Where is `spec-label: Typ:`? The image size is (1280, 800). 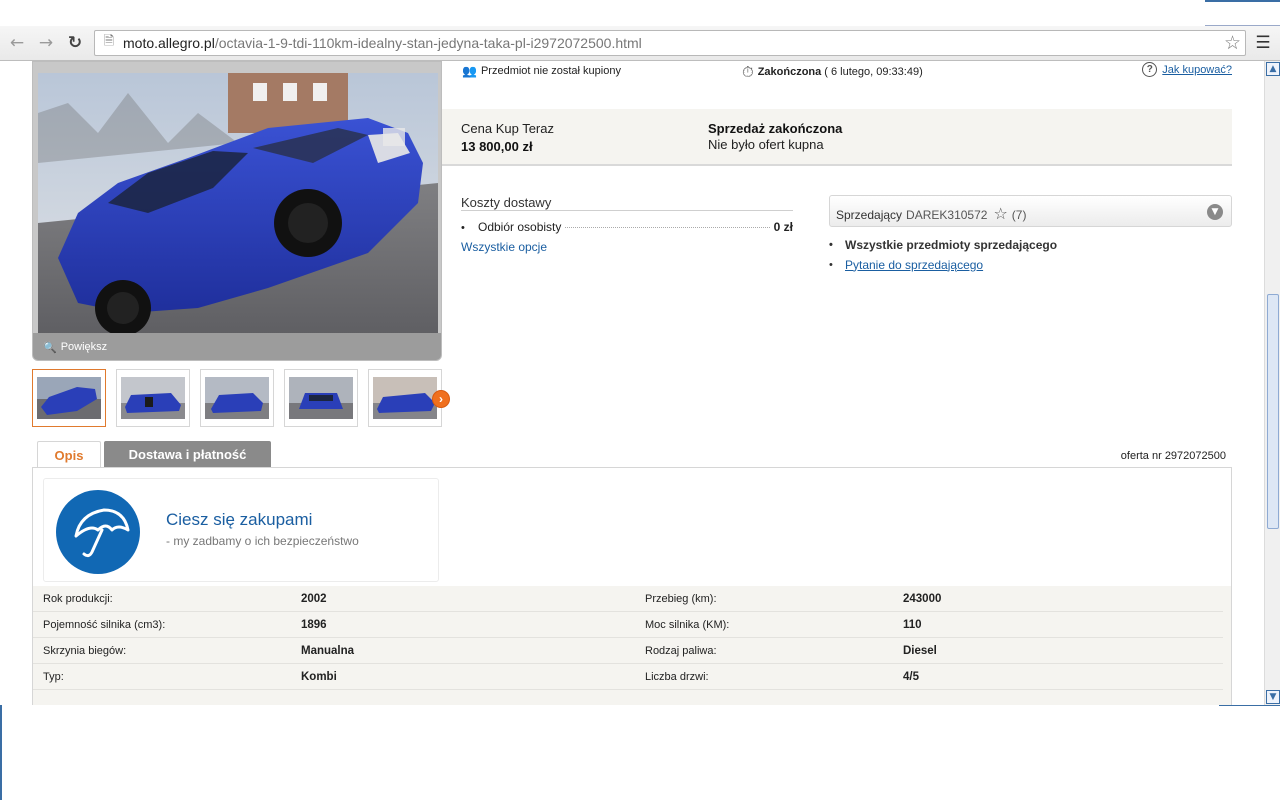
spec-label: Typ: is located at coordinates (53, 677).